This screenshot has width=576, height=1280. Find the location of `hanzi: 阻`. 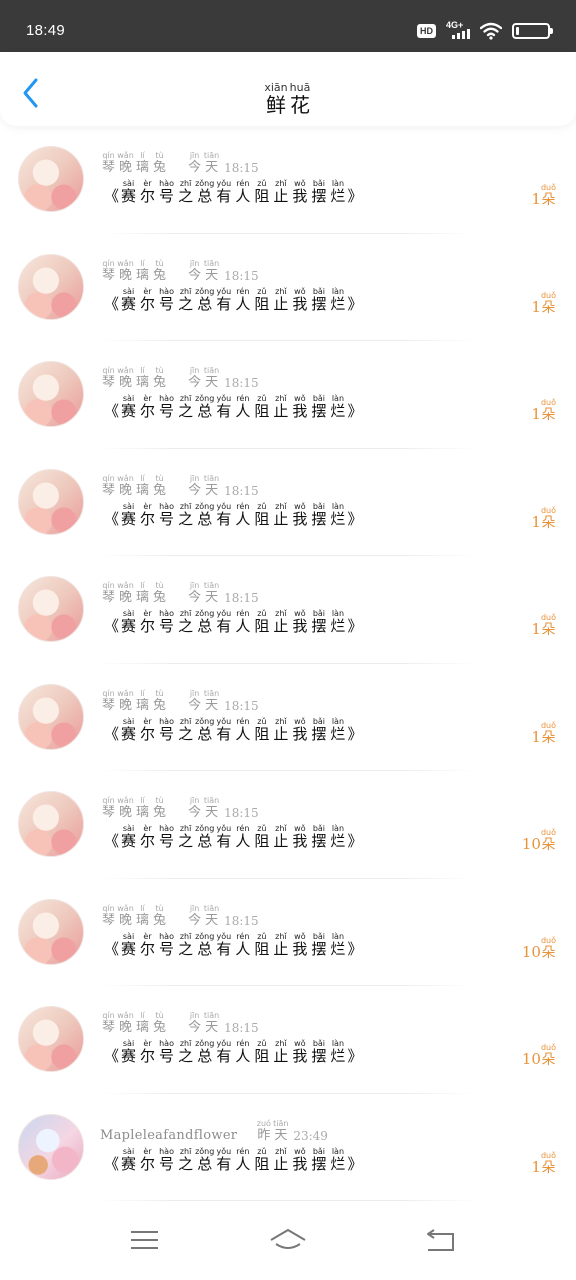

hanzi: 阻 is located at coordinates (262, 303).